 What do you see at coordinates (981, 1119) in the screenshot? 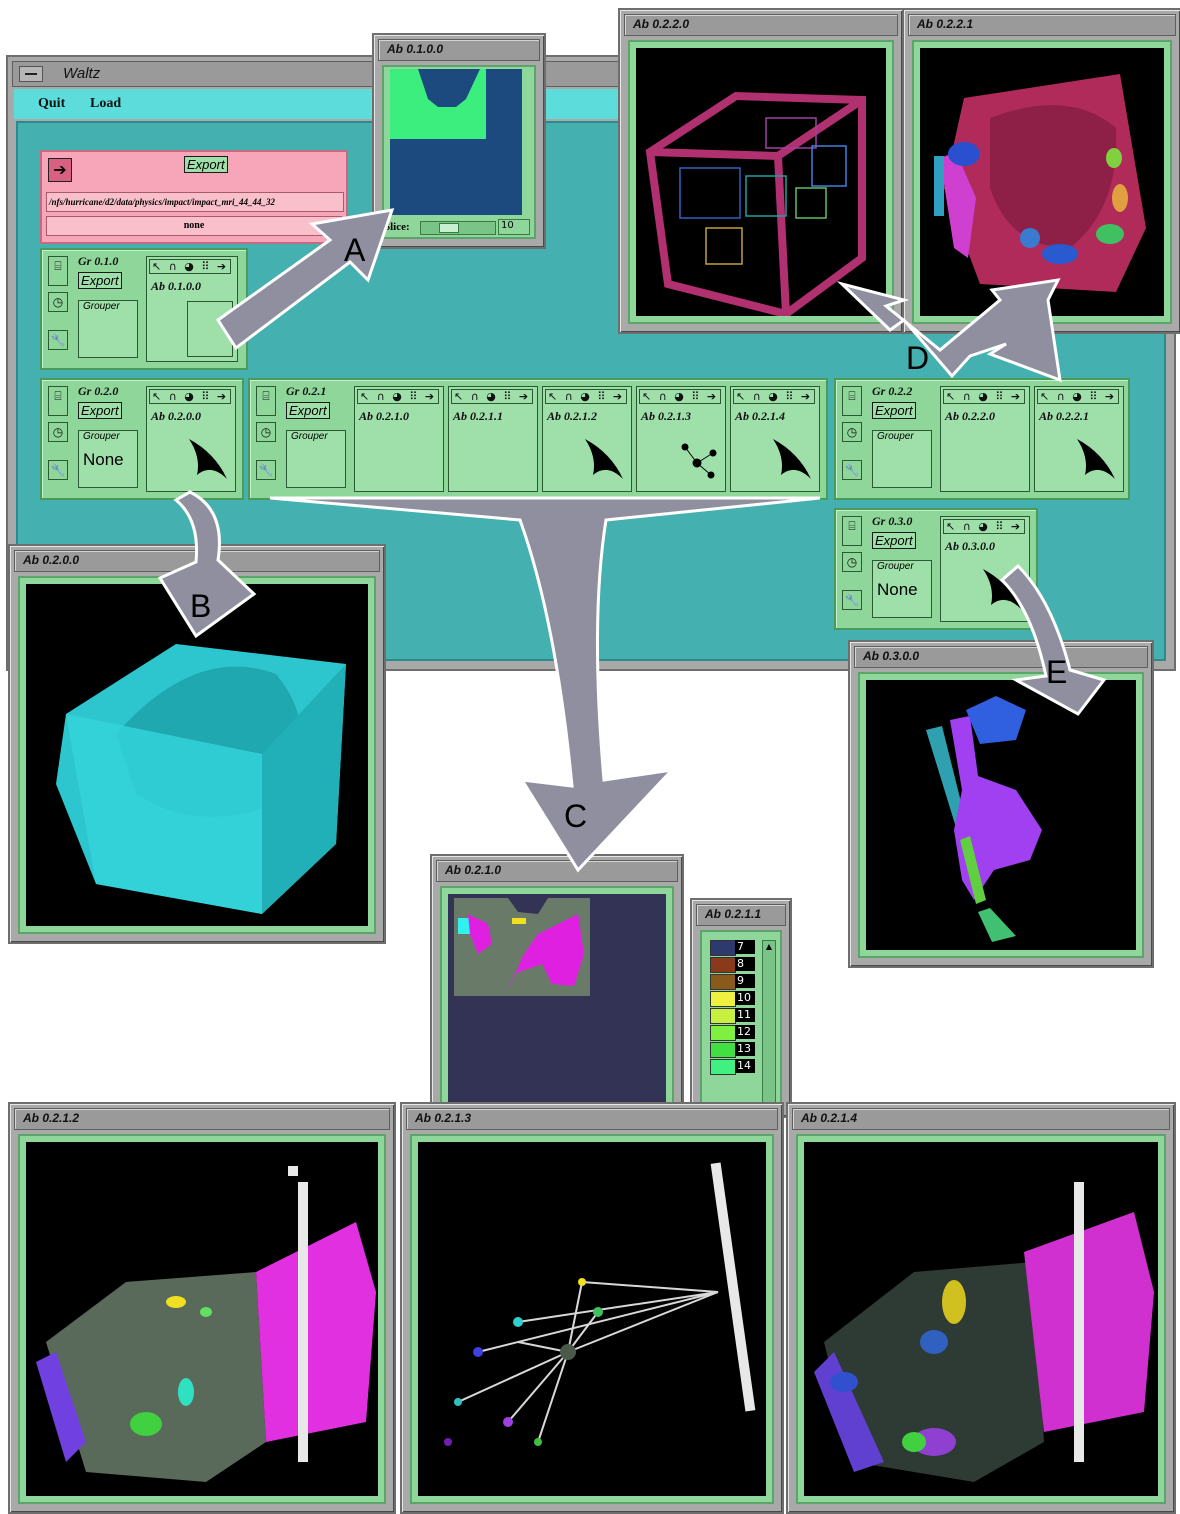
I see `window-titlebar: Ab 0.2.1.4` at bounding box center [981, 1119].